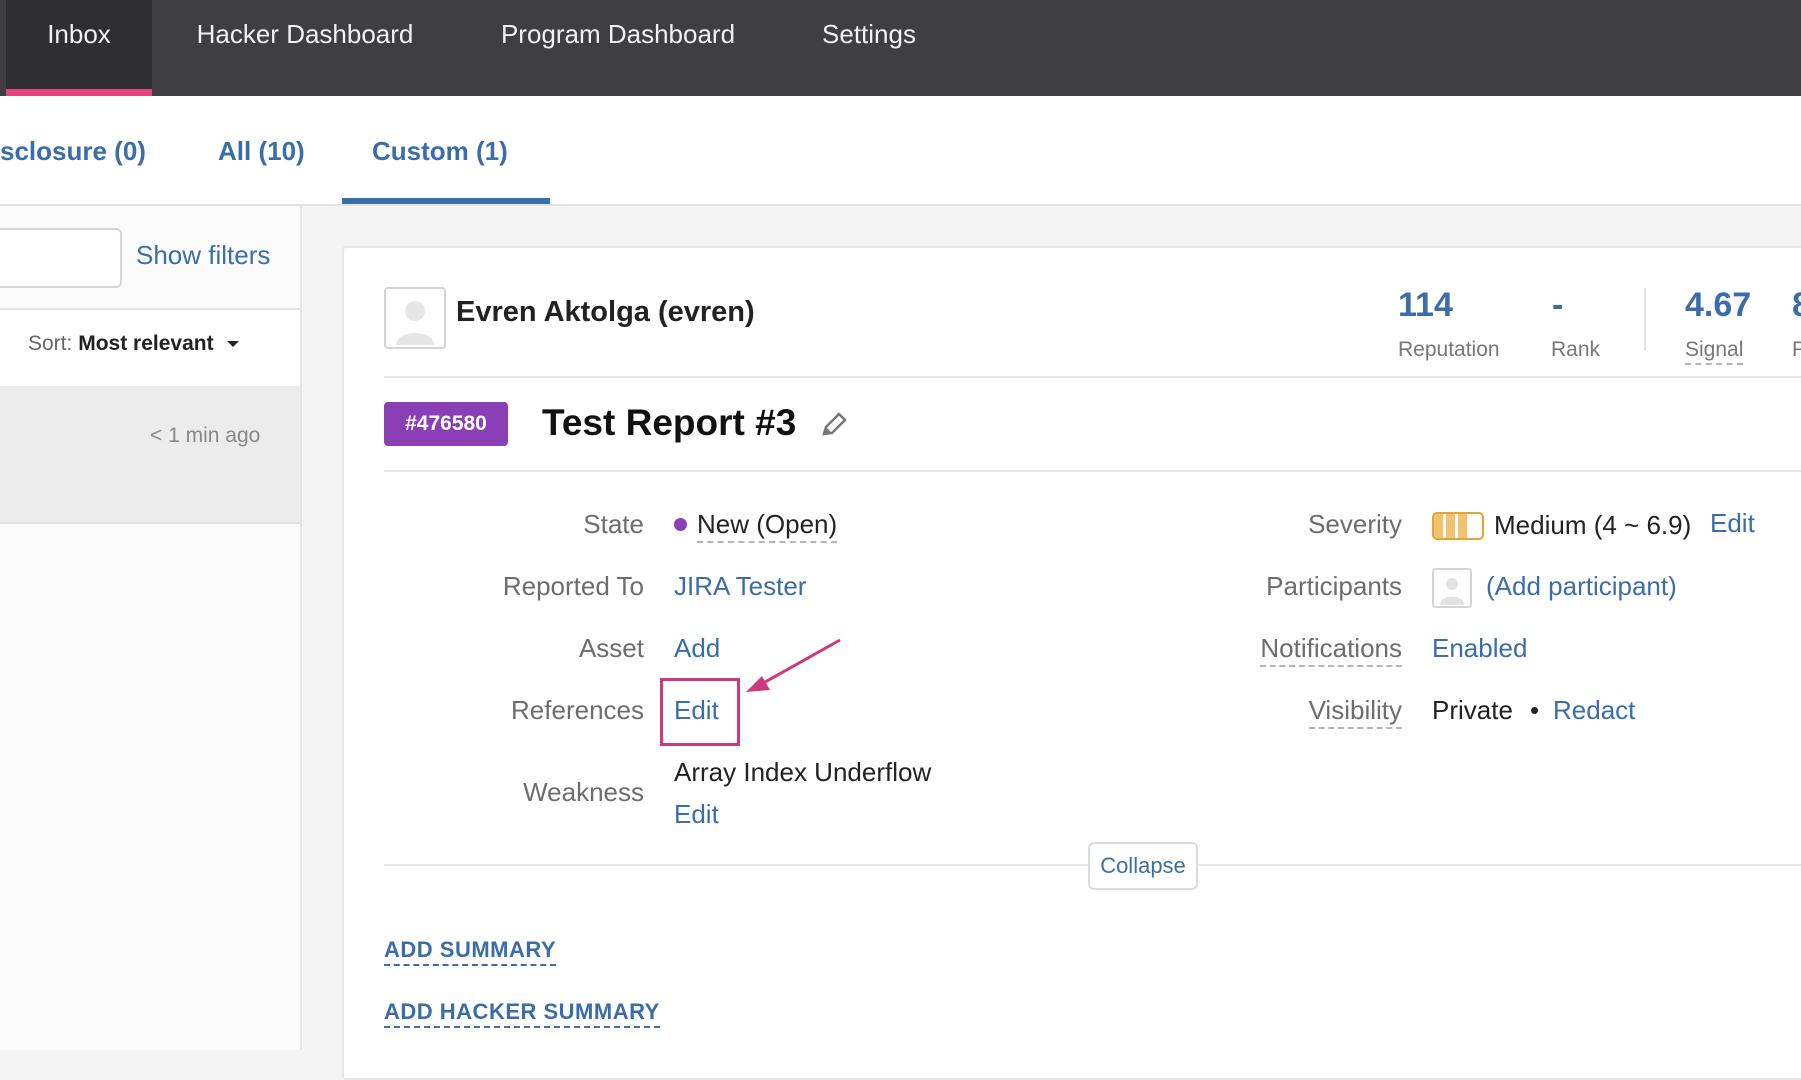 The height and width of the screenshot is (1080, 1801). Describe the element at coordinates (1458, 526) in the screenshot. I see `severity-meter-icon` at that location.